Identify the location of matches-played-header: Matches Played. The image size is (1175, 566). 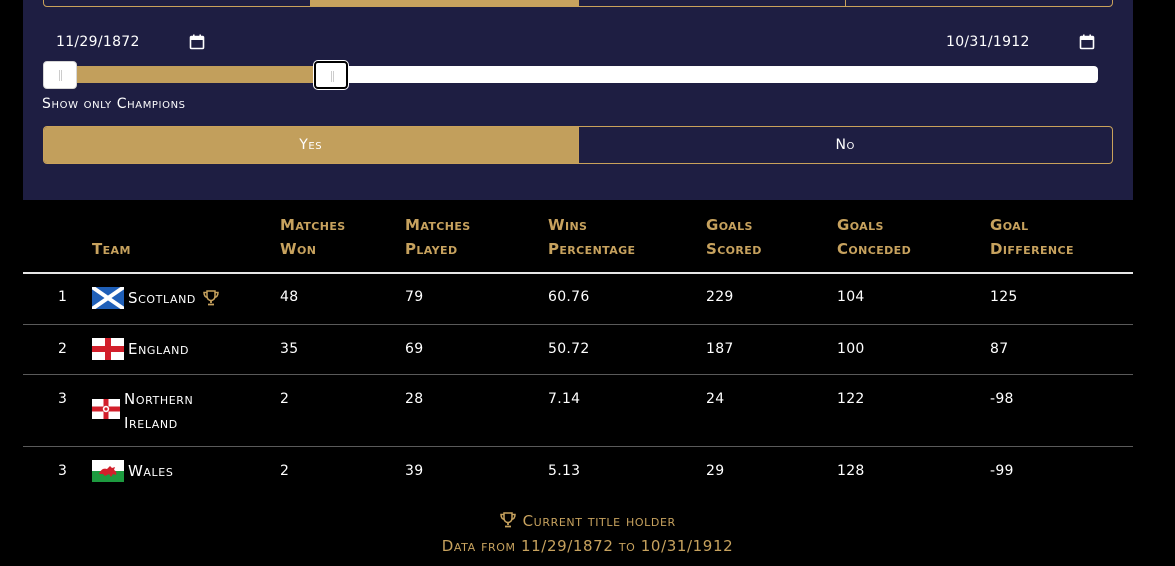
(452, 237).